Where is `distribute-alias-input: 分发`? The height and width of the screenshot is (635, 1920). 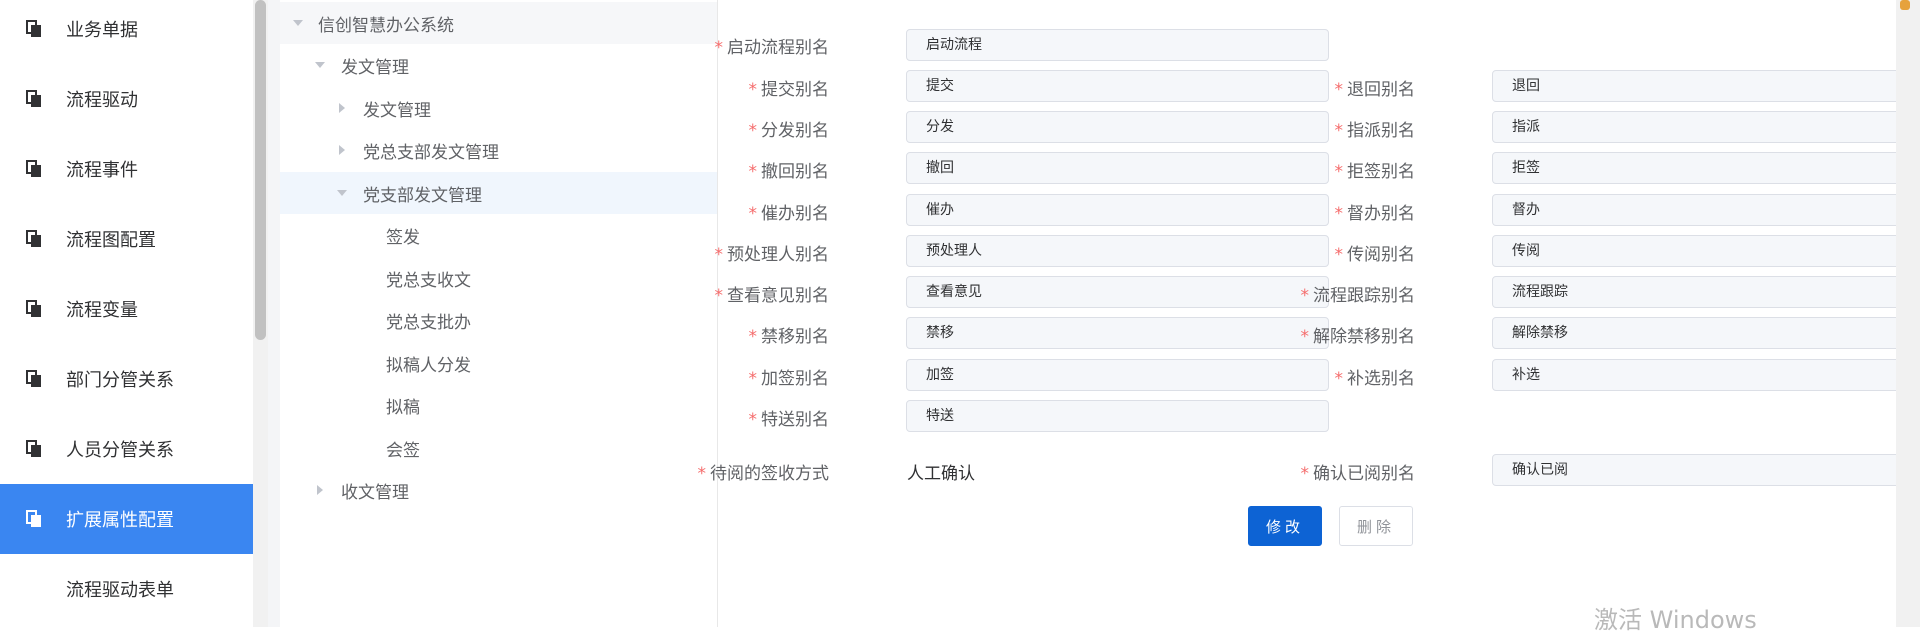
distribute-alias-input: 分发 is located at coordinates (1117, 127).